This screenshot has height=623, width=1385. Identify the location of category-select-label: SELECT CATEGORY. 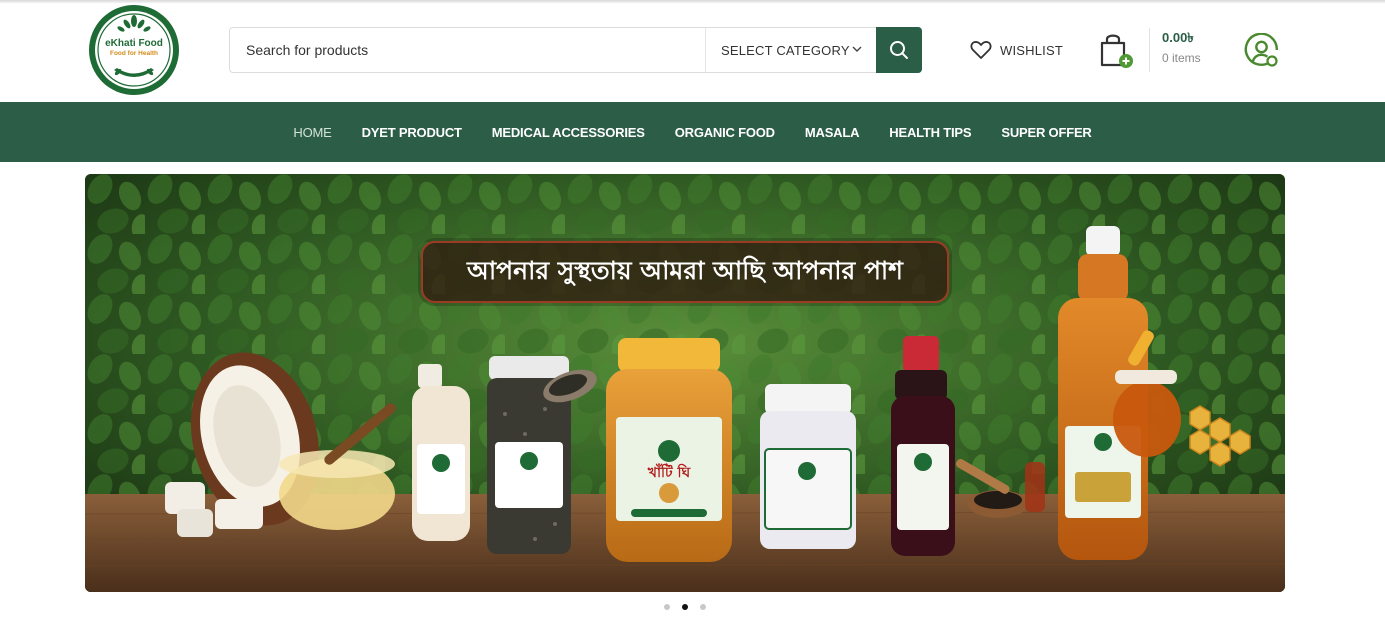
(785, 50).